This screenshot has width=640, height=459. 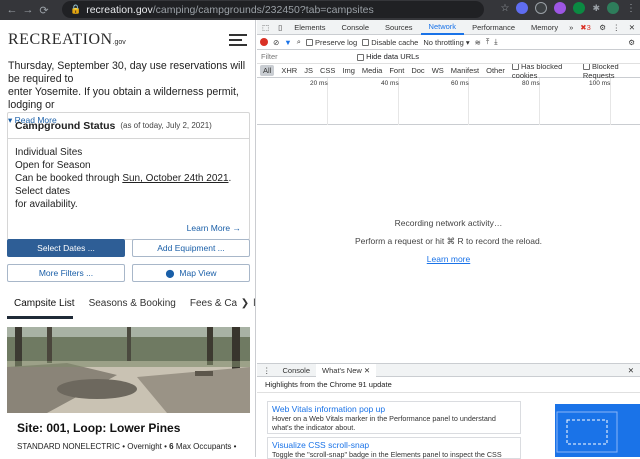 What do you see at coordinates (307, 56) in the screenshot?
I see `filter-input: Filter` at bounding box center [307, 56].